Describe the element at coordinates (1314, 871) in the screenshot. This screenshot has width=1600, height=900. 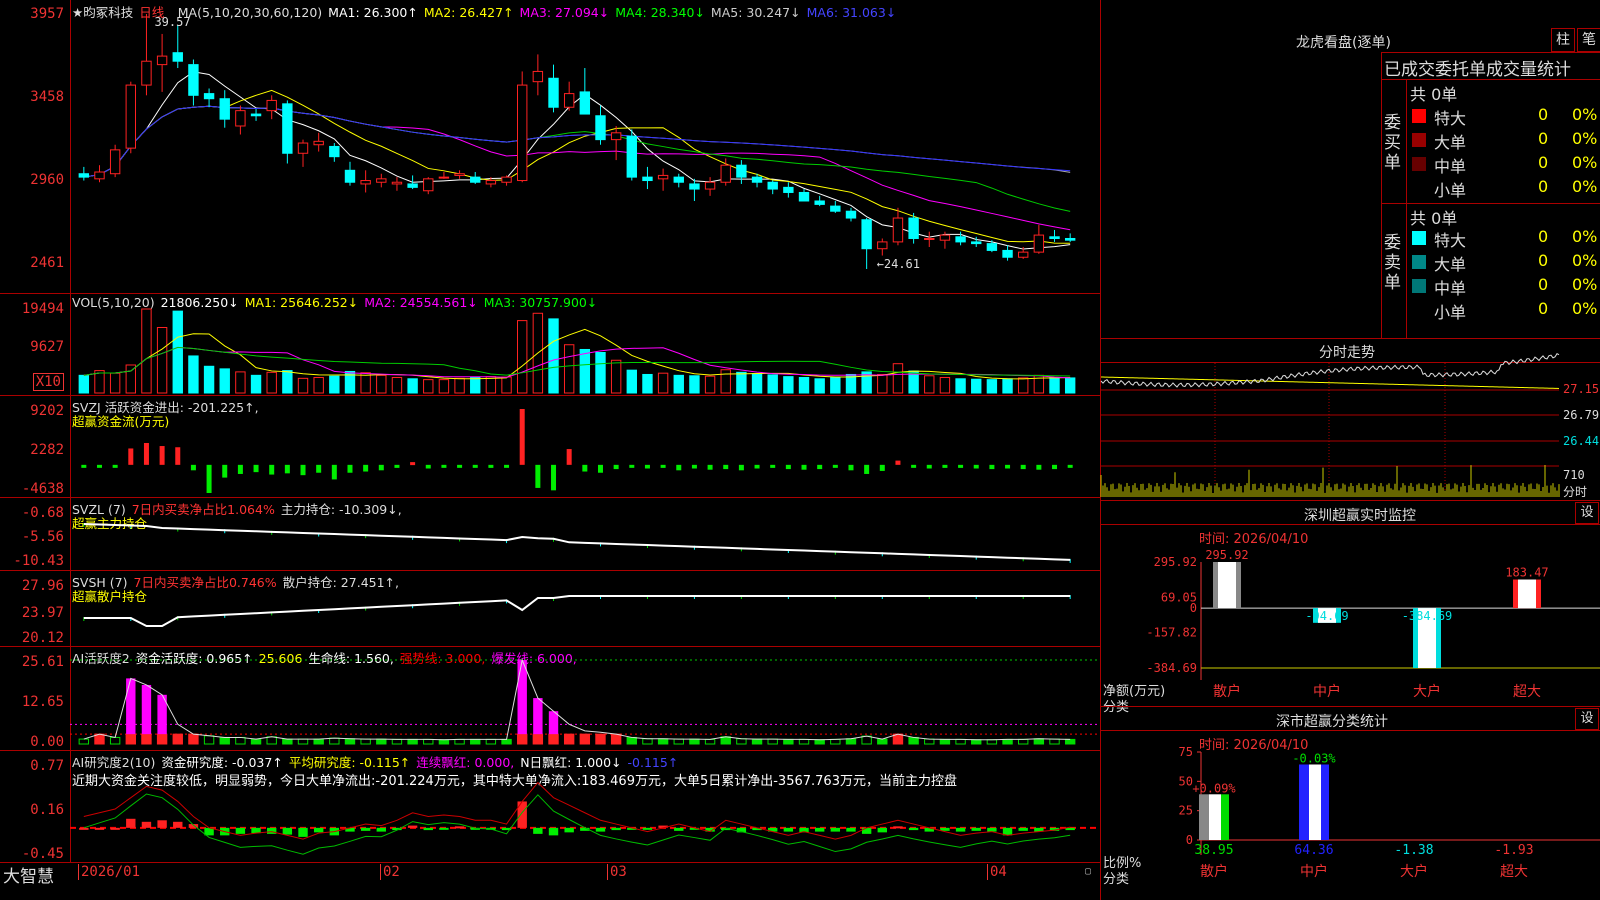
I see `category-label: 中户` at that location.